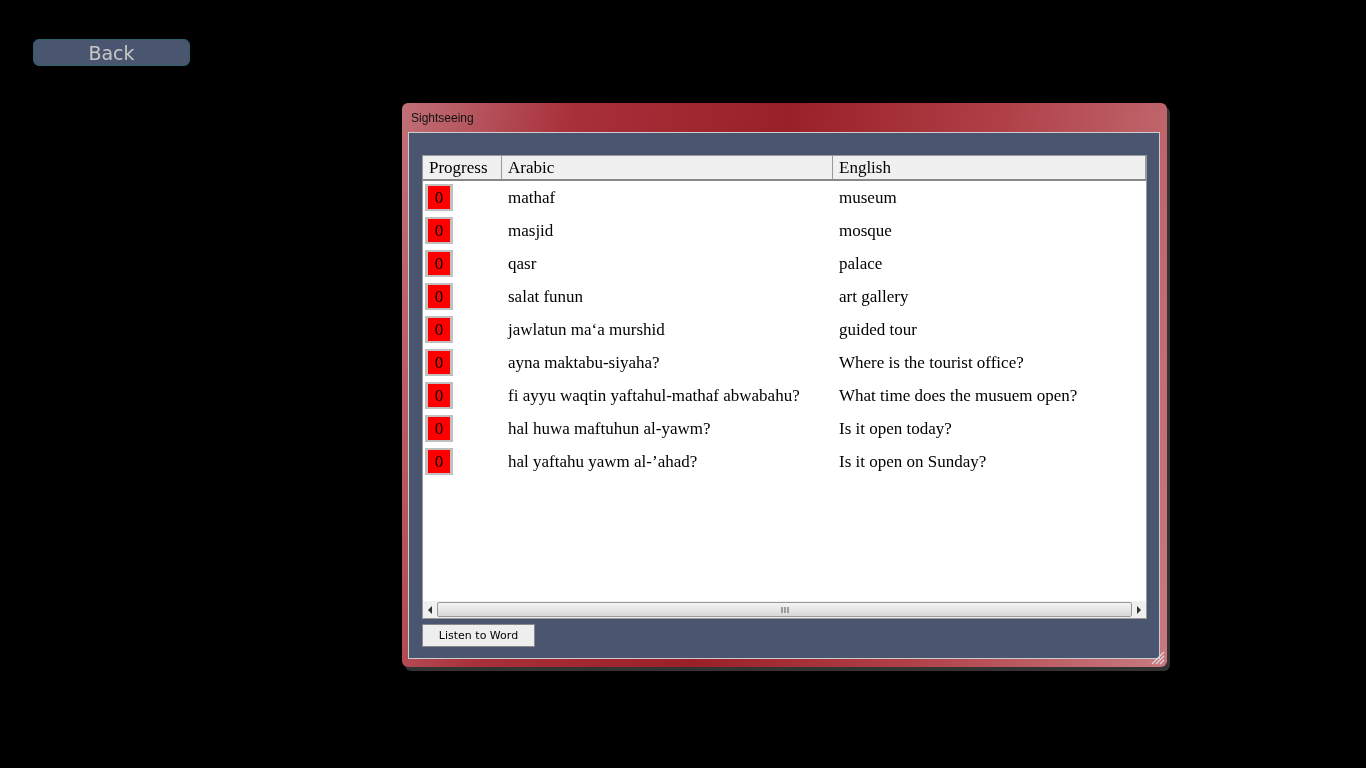 This screenshot has width=1366, height=768. Describe the element at coordinates (546, 296) in the screenshot. I see `arabic-cell-text: salat funun` at that location.